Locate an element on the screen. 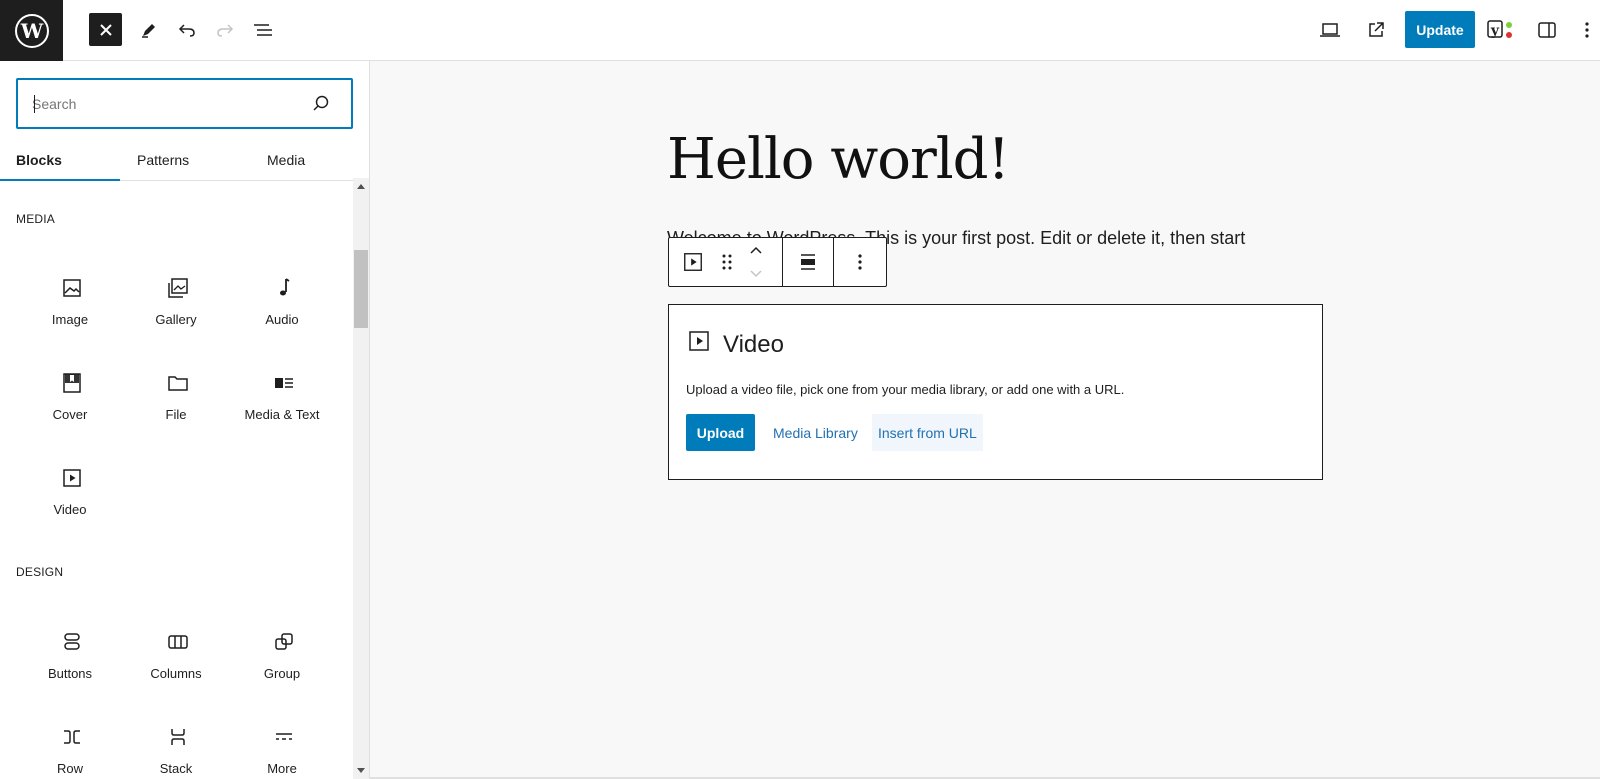  block-item-label: Media & Text is located at coordinates (282, 414).